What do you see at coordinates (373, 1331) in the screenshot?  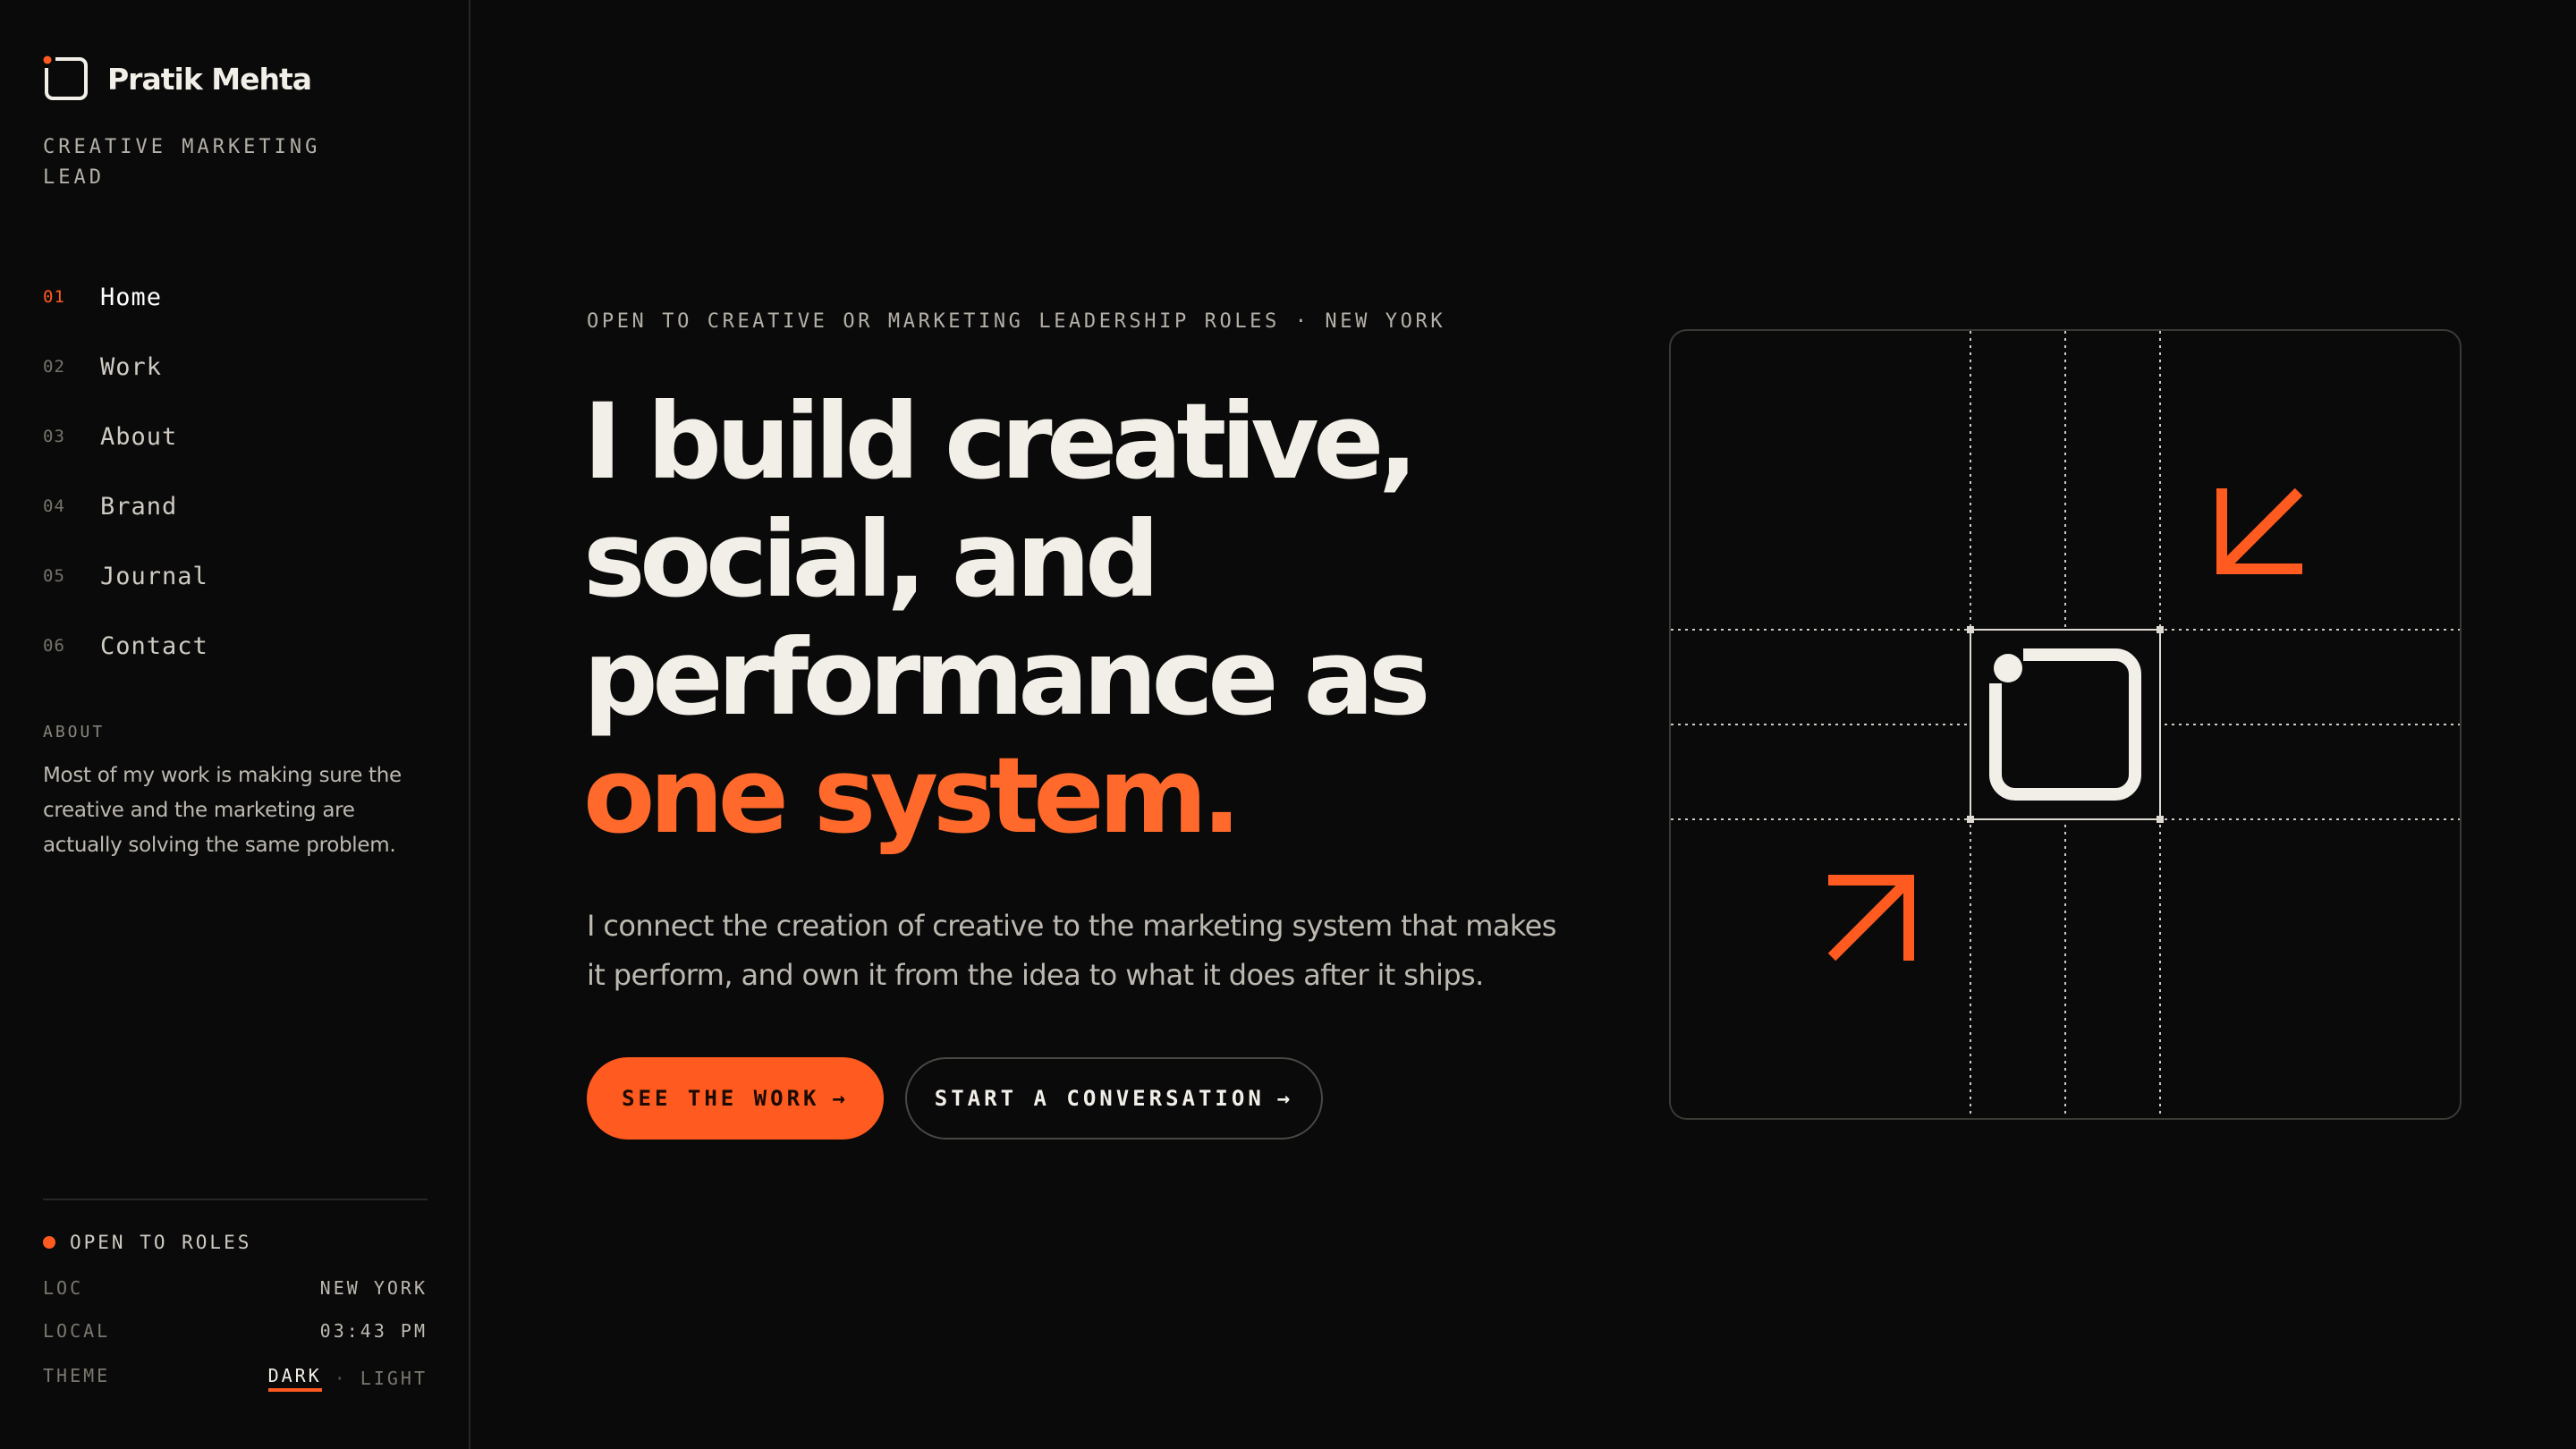 I see `local-time-value: 03:43 PM` at bounding box center [373, 1331].